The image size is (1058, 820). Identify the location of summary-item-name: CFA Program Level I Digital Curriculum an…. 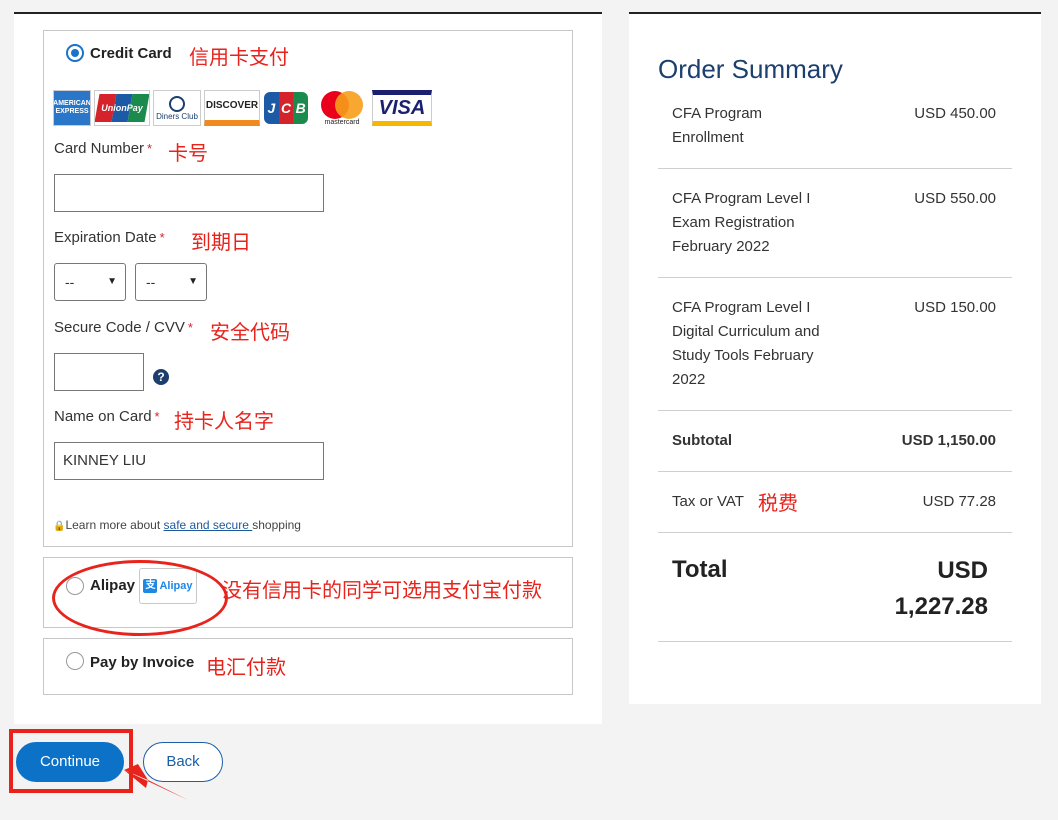
(746, 343).